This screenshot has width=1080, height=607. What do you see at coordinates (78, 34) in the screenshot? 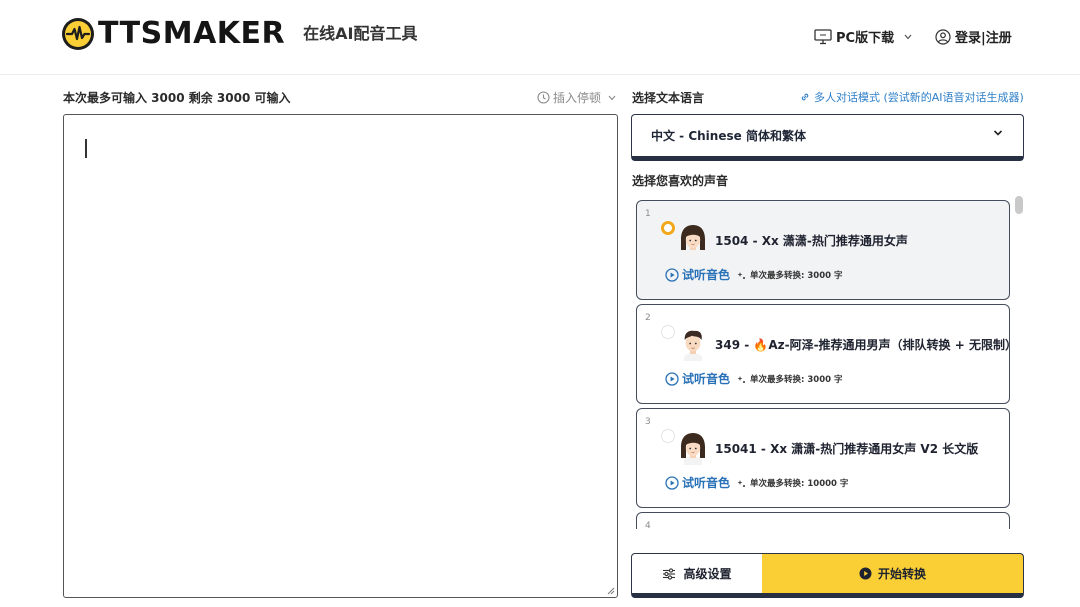
I see `logo-waveform-icon` at bounding box center [78, 34].